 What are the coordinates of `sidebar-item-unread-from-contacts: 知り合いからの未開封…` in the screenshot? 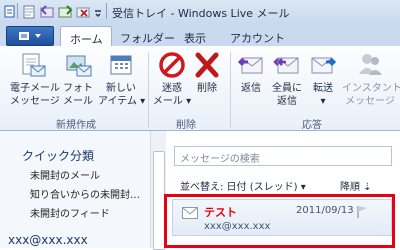 It's located at (85, 193).